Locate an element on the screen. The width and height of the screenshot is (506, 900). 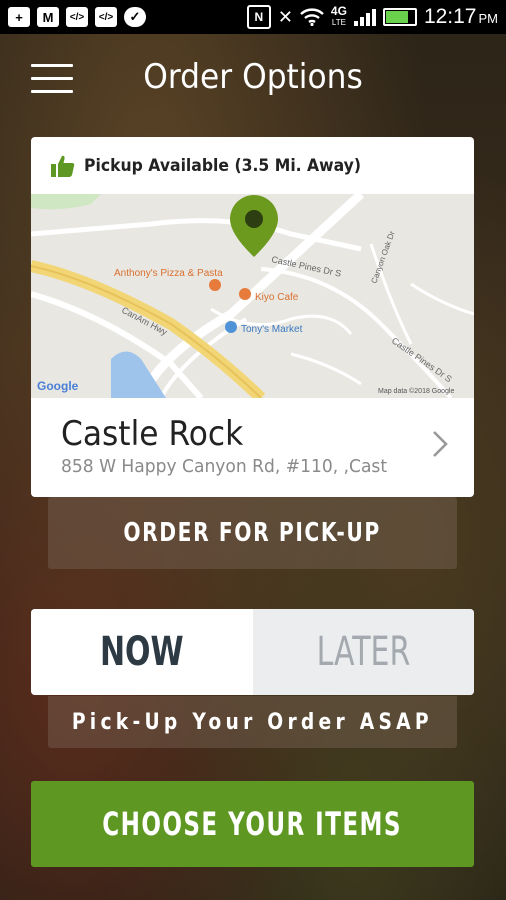
page-title: Order Options is located at coordinates (253, 77).